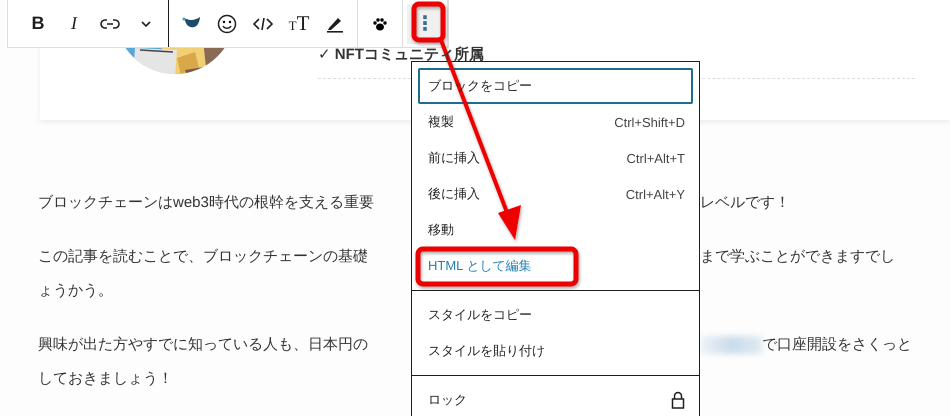  I want to click on bold-button: B, so click(38, 24).